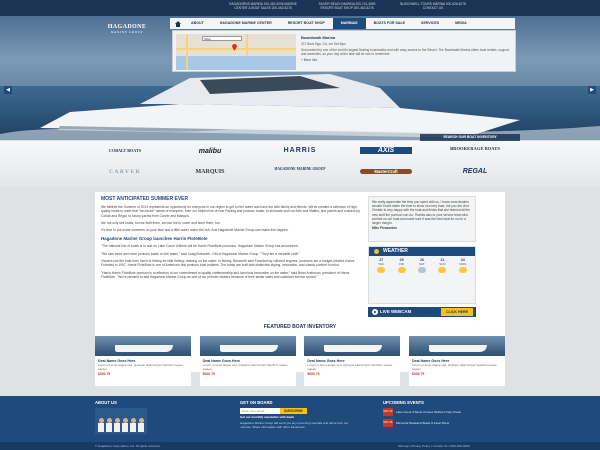 Image resolution: width=600 pixels, height=450 pixels. What do you see at coordinates (386, 171) in the screenshot?
I see `brand-logo-mastercraft: MasterCraft` at bounding box center [386, 171].